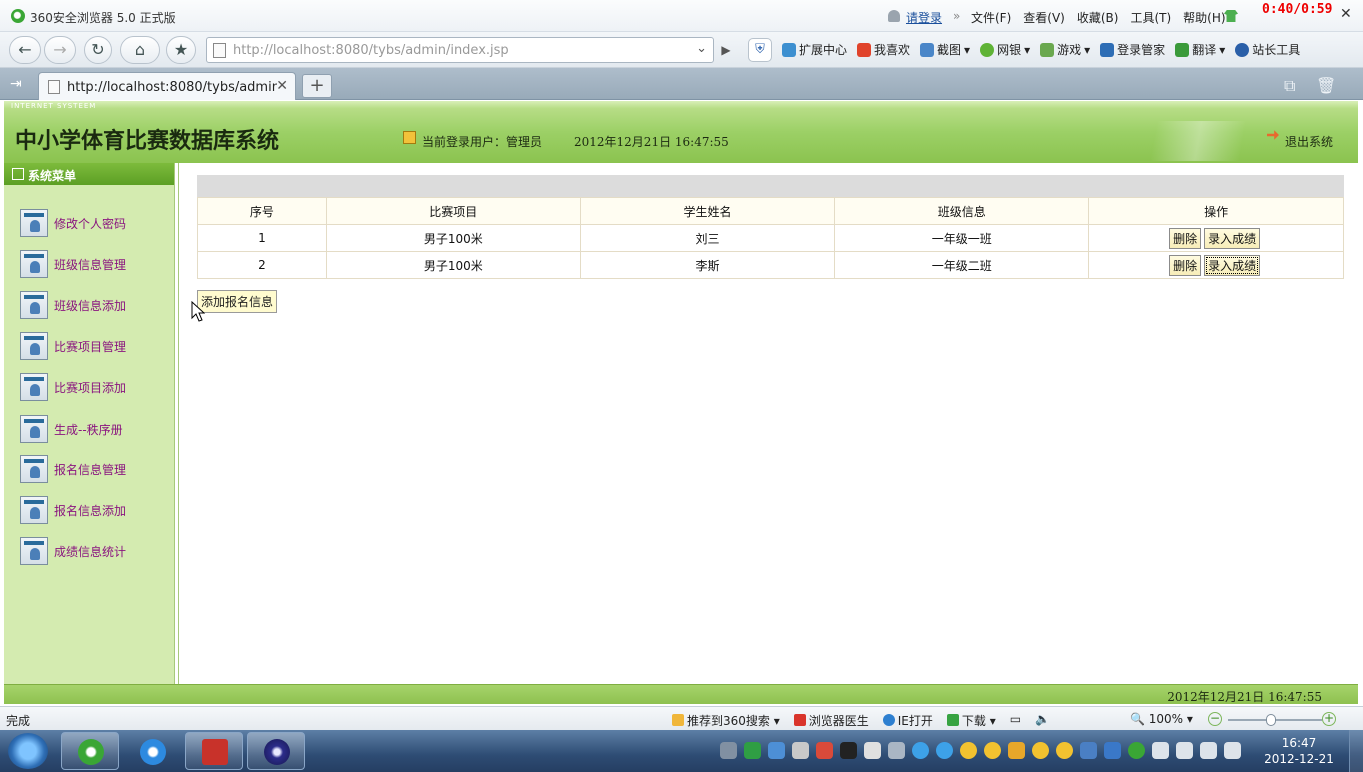  What do you see at coordinates (1200, 49) in the screenshot?
I see `translate-button: 翻译 ▾` at bounding box center [1200, 49].